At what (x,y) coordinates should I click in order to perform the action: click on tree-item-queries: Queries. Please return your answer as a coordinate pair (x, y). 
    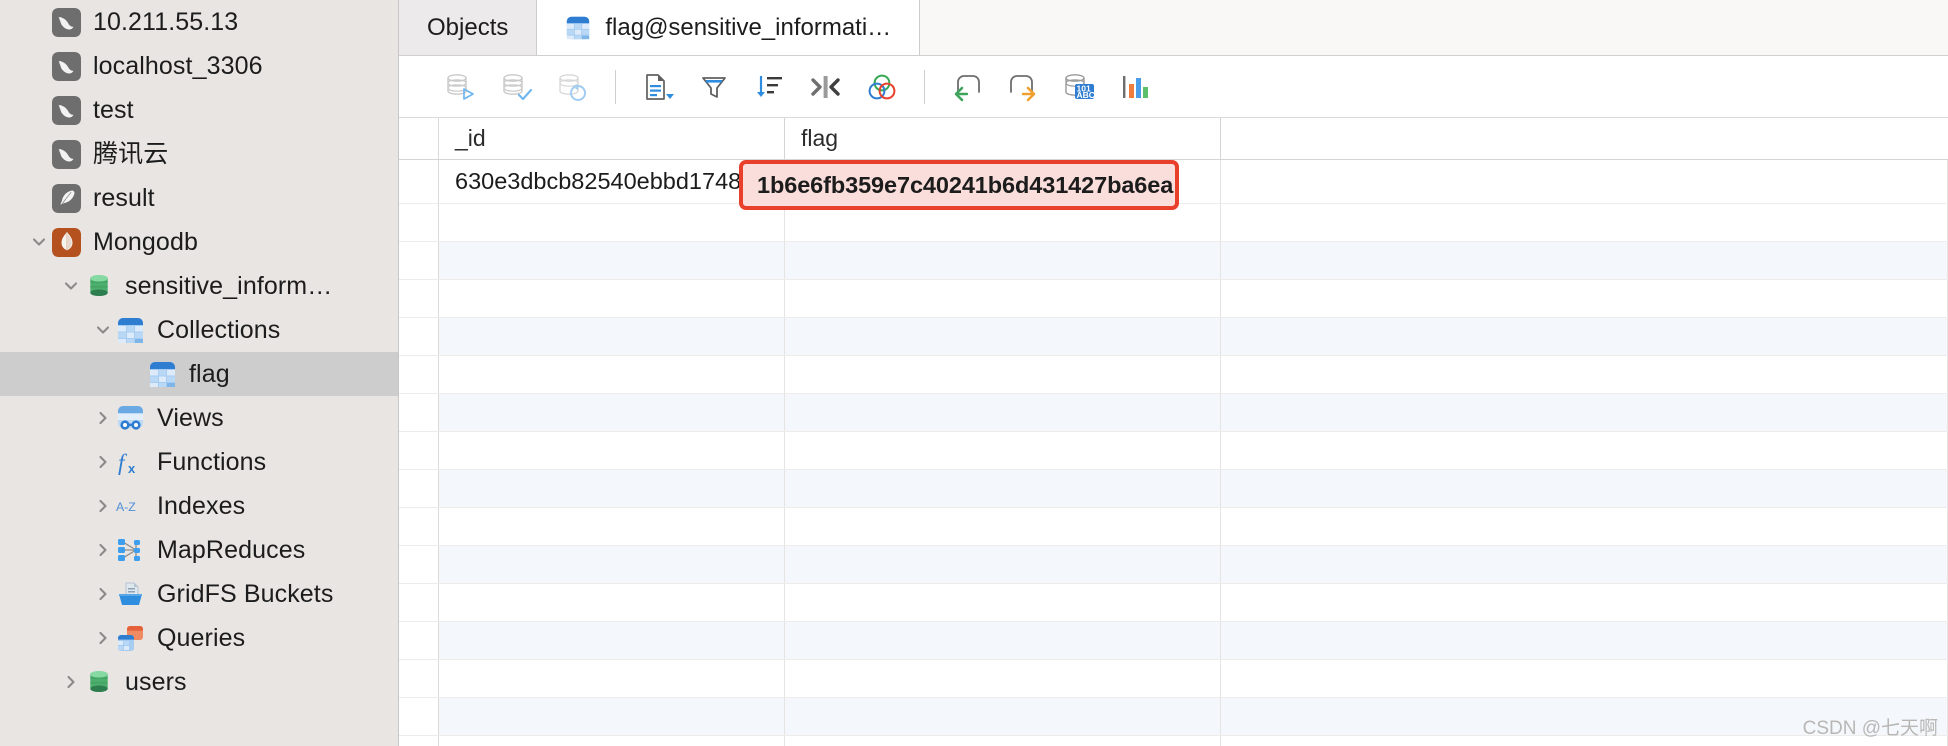
    Looking at the image, I should click on (199, 638).